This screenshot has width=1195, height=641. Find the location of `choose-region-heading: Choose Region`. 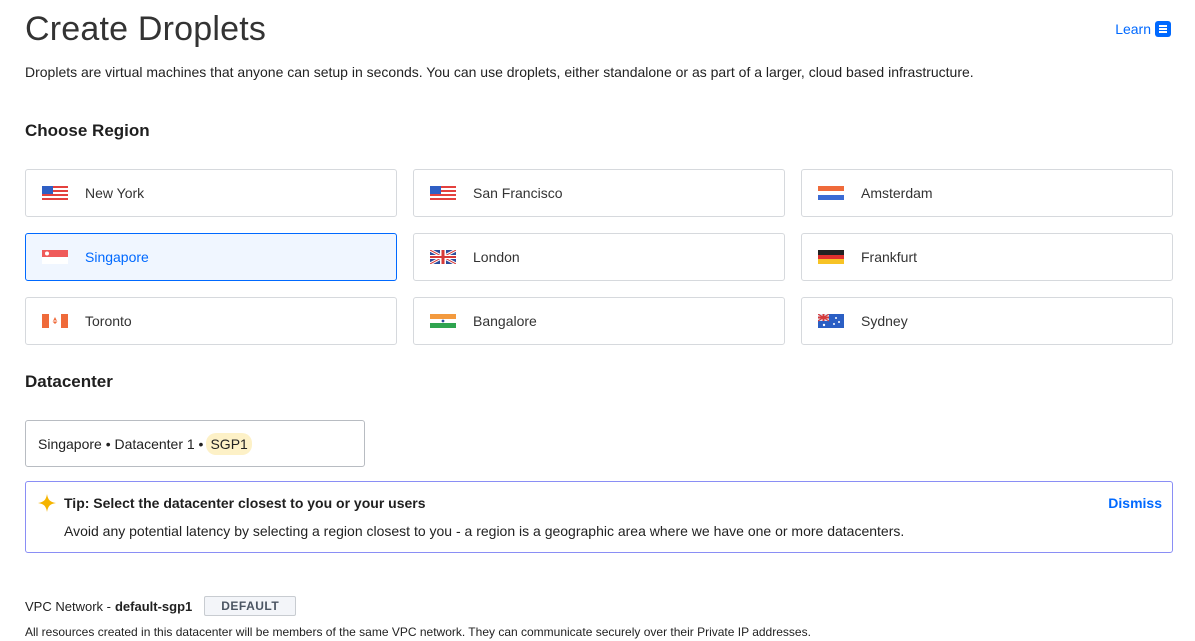

choose-region-heading: Choose Region is located at coordinates (87, 130).